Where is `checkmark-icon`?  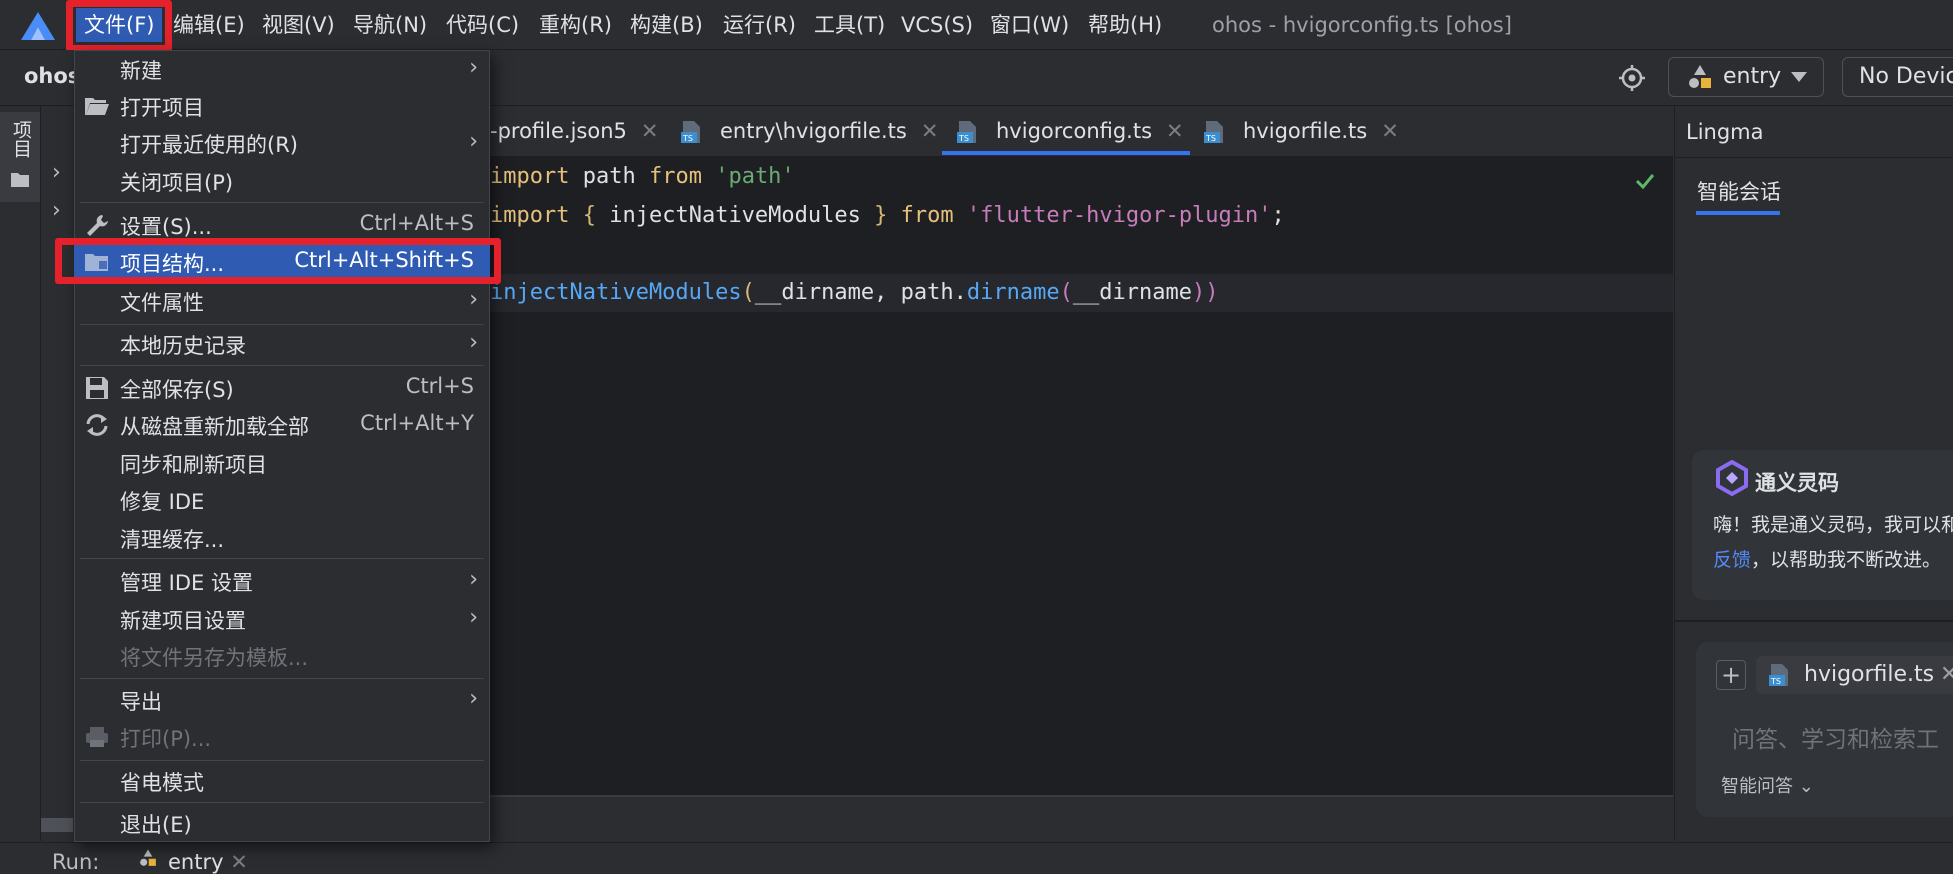 checkmark-icon is located at coordinates (1645, 182).